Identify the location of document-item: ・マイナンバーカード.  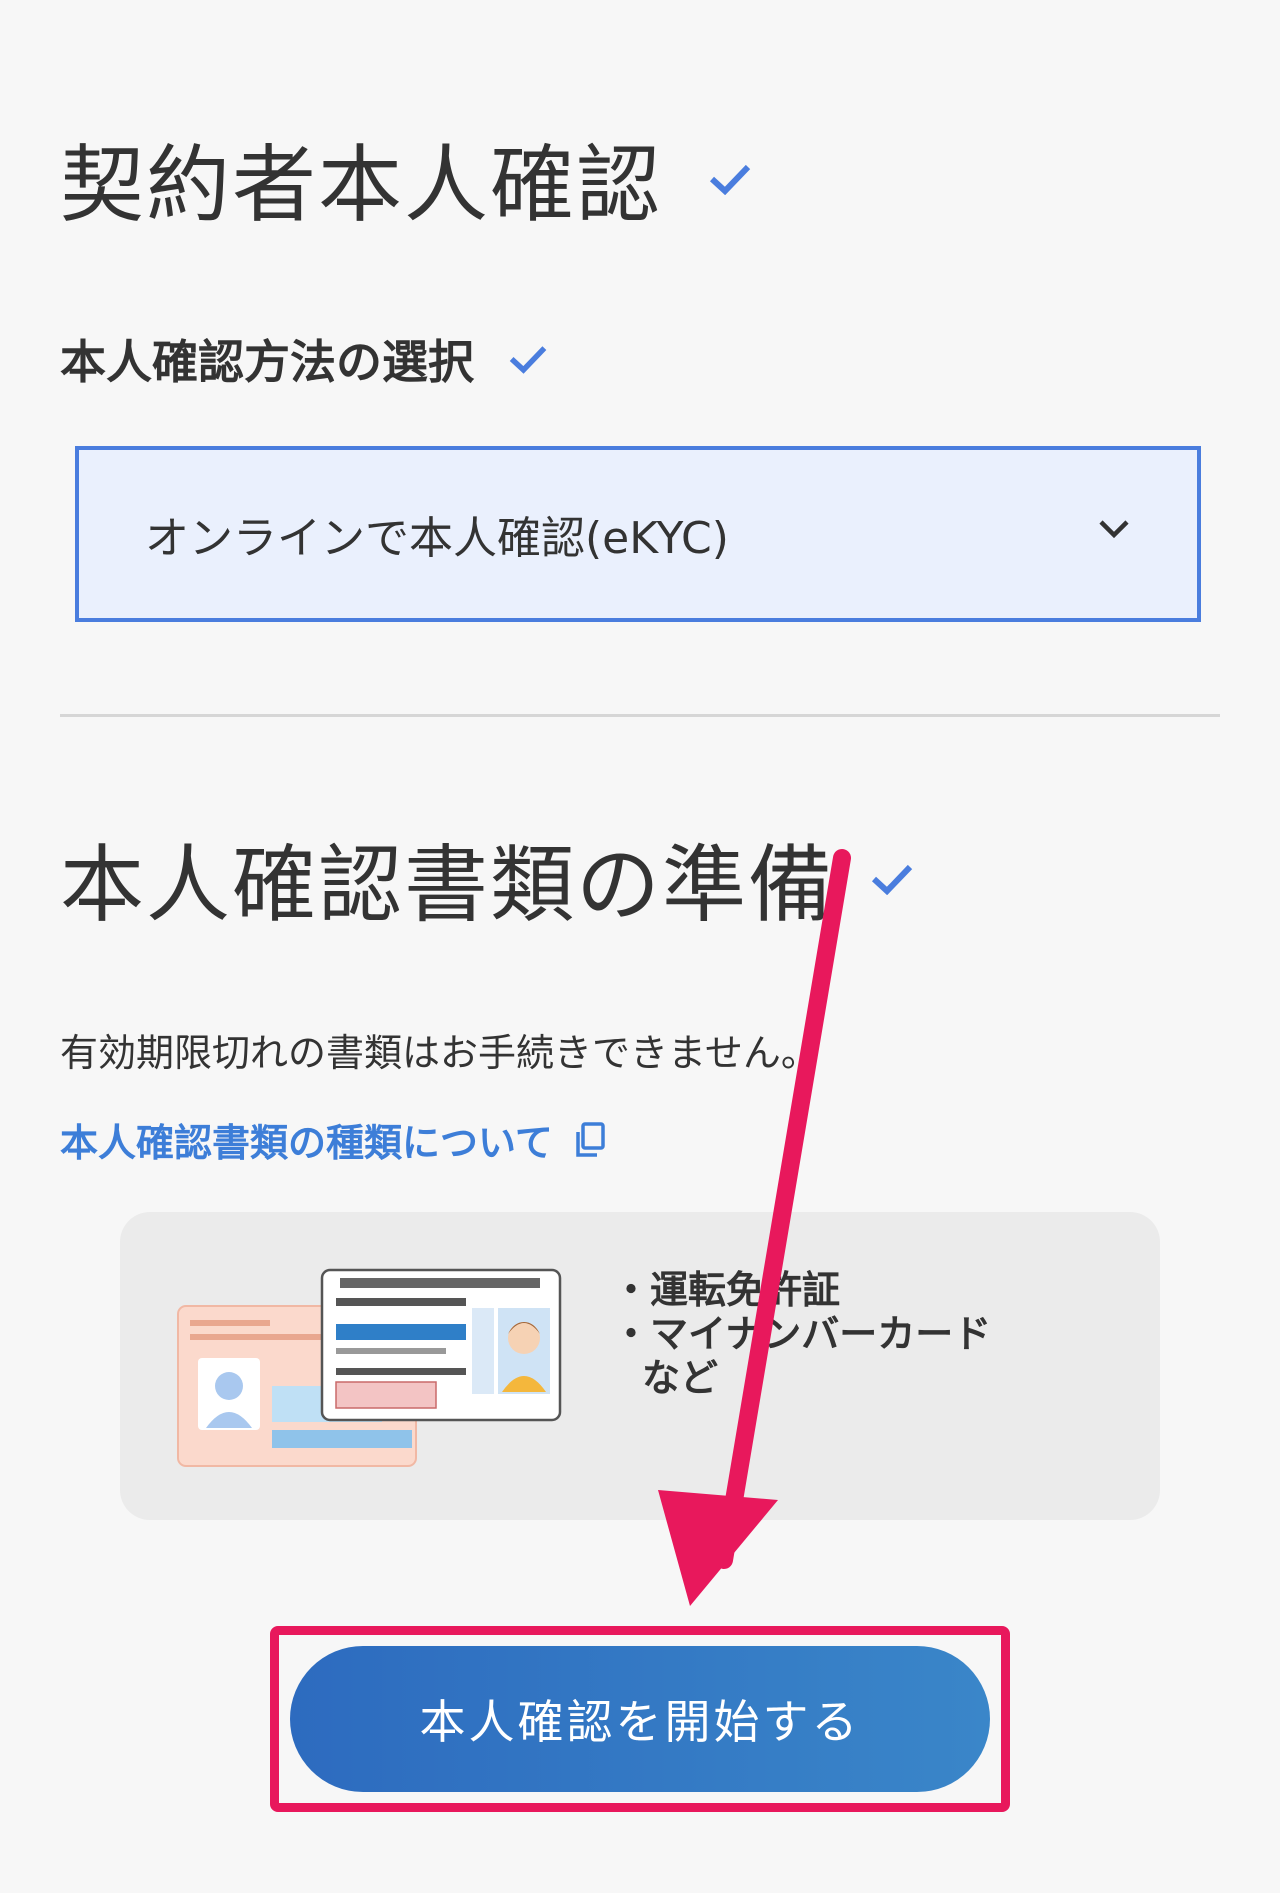
(802, 1334).